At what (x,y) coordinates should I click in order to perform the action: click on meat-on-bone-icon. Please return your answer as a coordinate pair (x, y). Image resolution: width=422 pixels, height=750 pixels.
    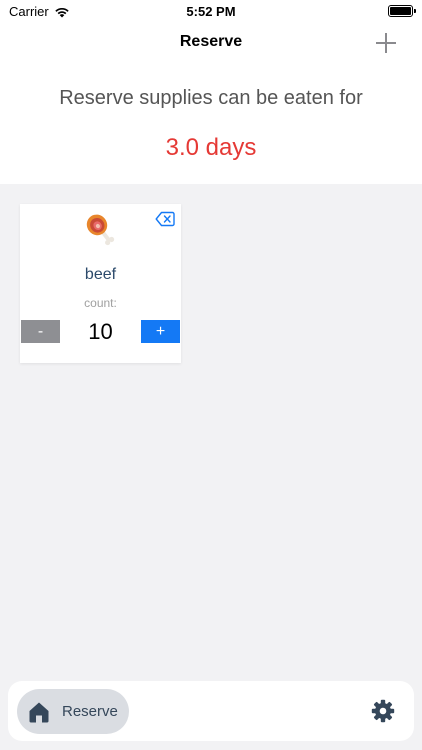
    Looking at the image, I should click on (100, 230).